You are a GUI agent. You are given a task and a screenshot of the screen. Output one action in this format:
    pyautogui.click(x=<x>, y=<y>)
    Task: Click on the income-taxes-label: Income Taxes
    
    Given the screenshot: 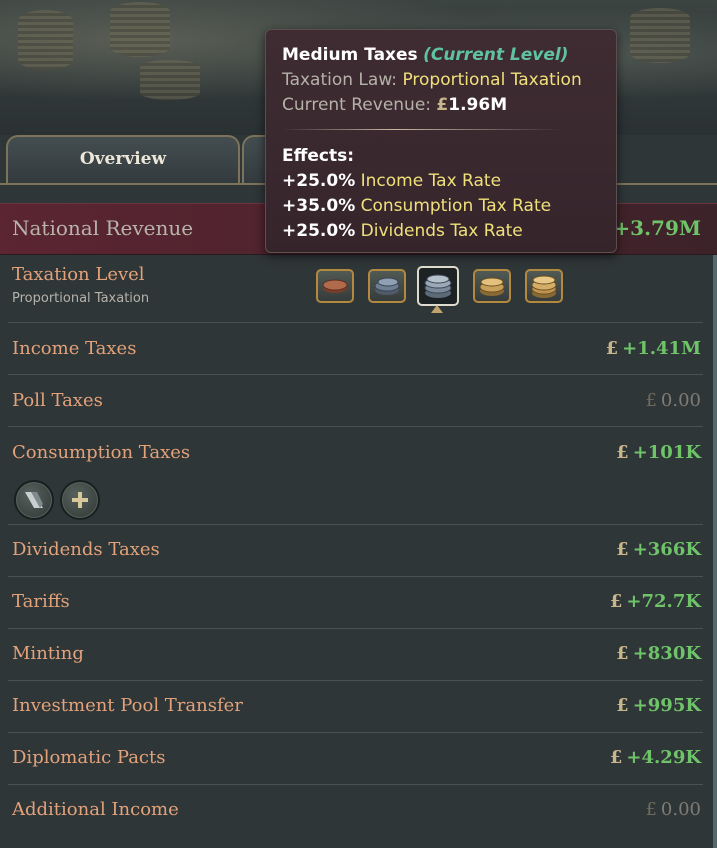 What is the action you would take?
    pyautogui.click(x=74, y=348)
    